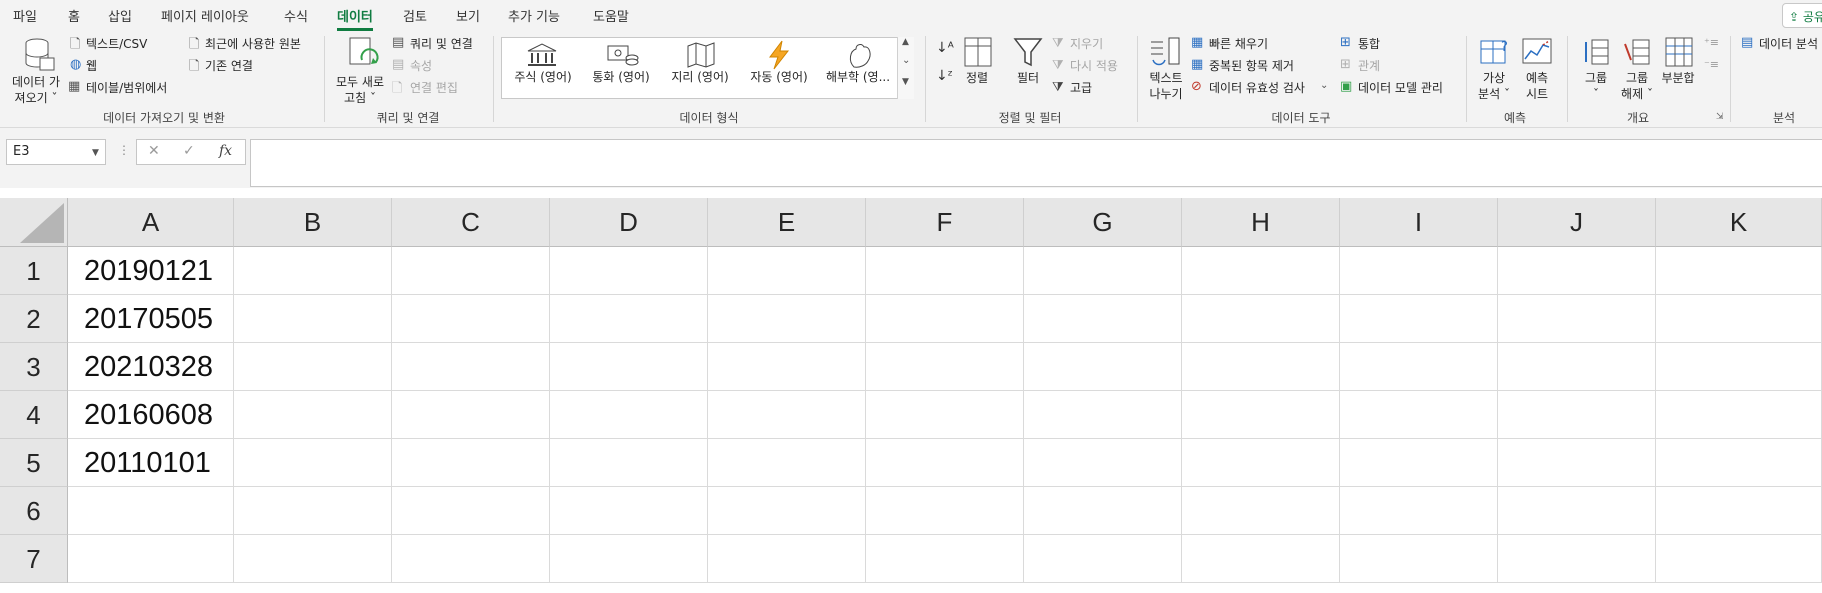  Describe the element at coordinates (120, 15) in the screenshot. I see `tab-insert: 삽입` at that location.